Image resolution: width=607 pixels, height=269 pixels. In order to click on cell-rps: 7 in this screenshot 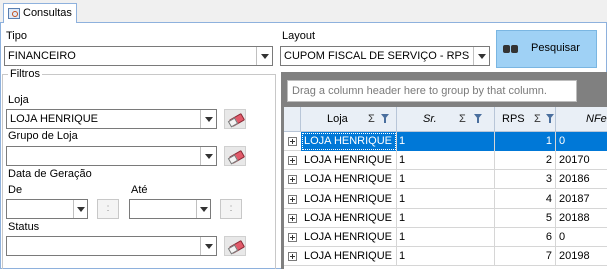, I will do `click(525, 257)`.